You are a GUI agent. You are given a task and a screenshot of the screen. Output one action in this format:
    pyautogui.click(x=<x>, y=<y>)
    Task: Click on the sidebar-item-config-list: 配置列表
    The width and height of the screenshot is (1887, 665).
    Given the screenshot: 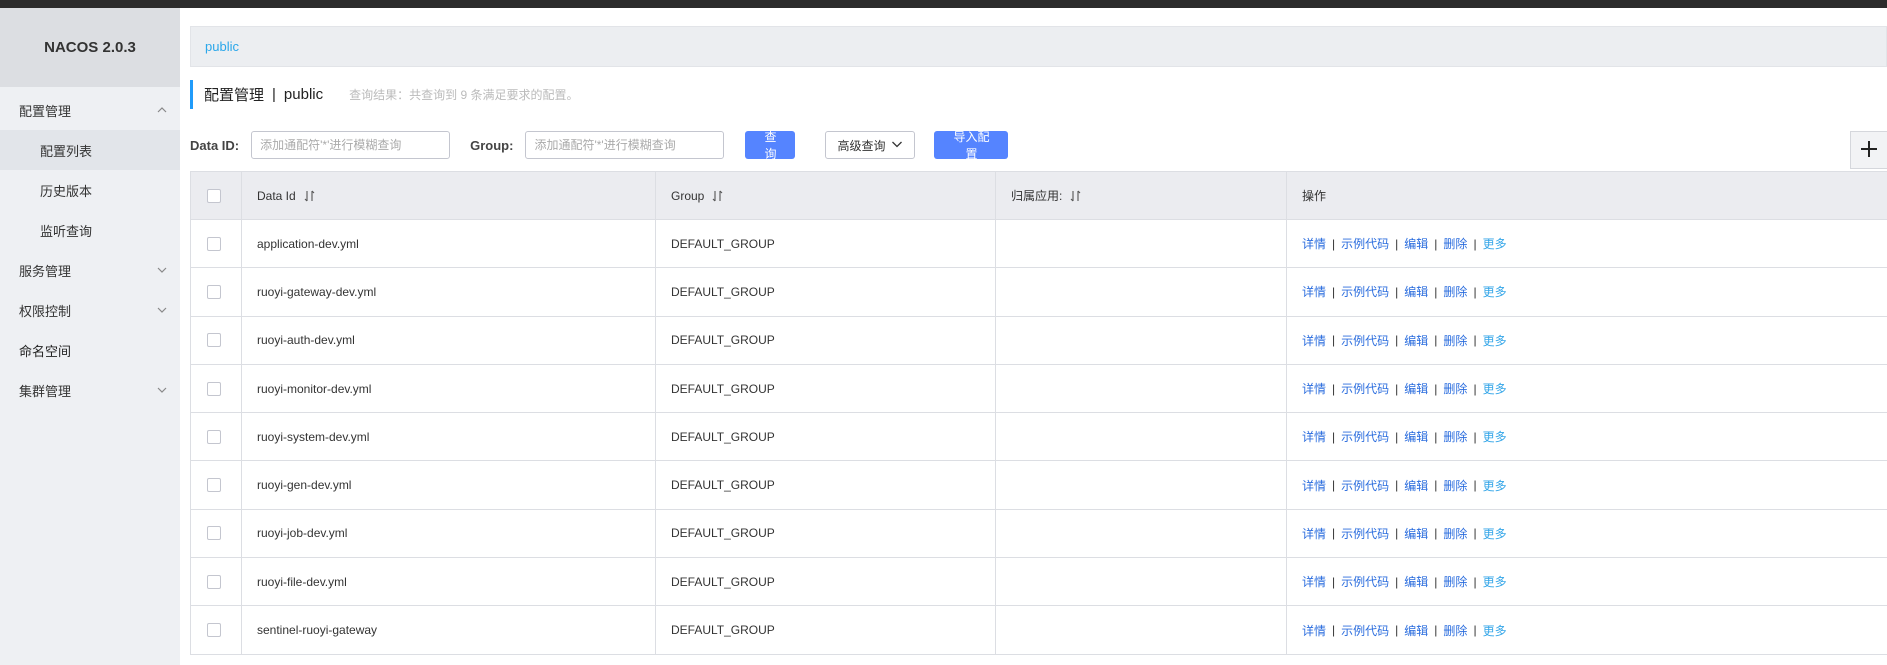 What is the action you would take?
    pyautogui.click(x=90, y=150)
    